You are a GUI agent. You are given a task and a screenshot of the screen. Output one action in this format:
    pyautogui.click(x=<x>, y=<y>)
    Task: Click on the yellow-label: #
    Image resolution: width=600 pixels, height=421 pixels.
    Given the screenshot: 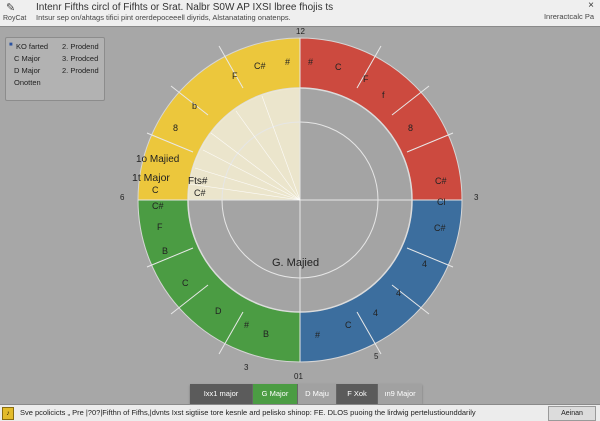 What is the action you would take?
    pyautogui.click(x=287, y=62)
    